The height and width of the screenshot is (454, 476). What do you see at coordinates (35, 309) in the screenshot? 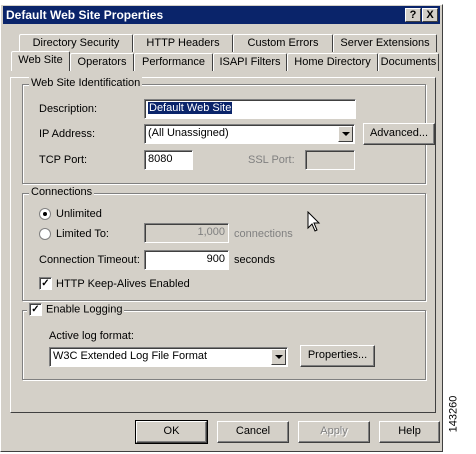
I see `enable-logging-checkbox: ✓` at bounding box center [35, 309].